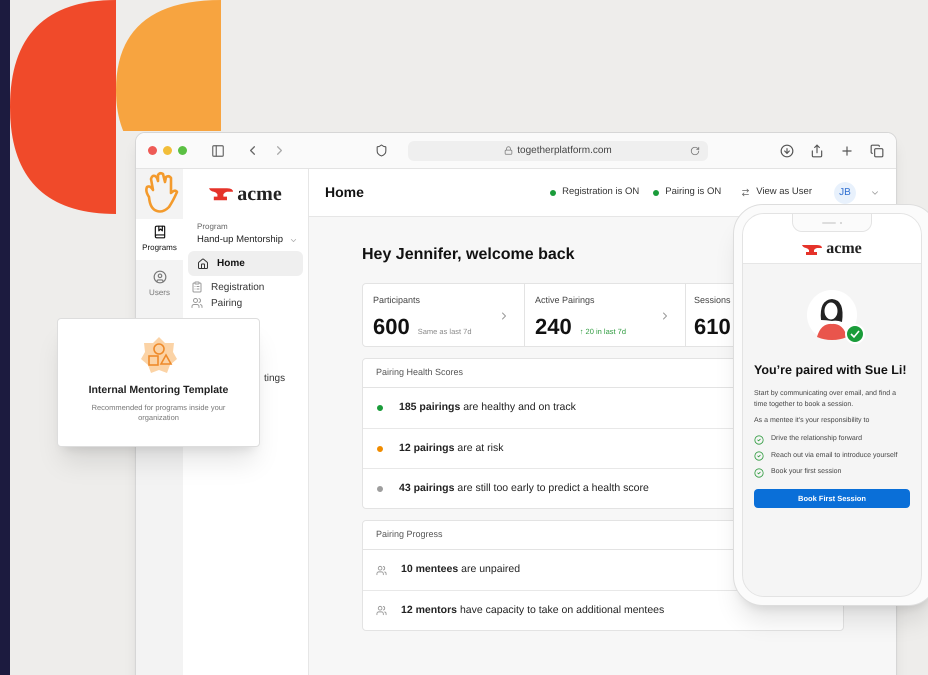 Image resolution: width=928 pixels, height=675 pixels. What do you see at coordinates (275, 378) in the screenshot?
I see `sidebar-item: tings` at bounding box center [275, 378].